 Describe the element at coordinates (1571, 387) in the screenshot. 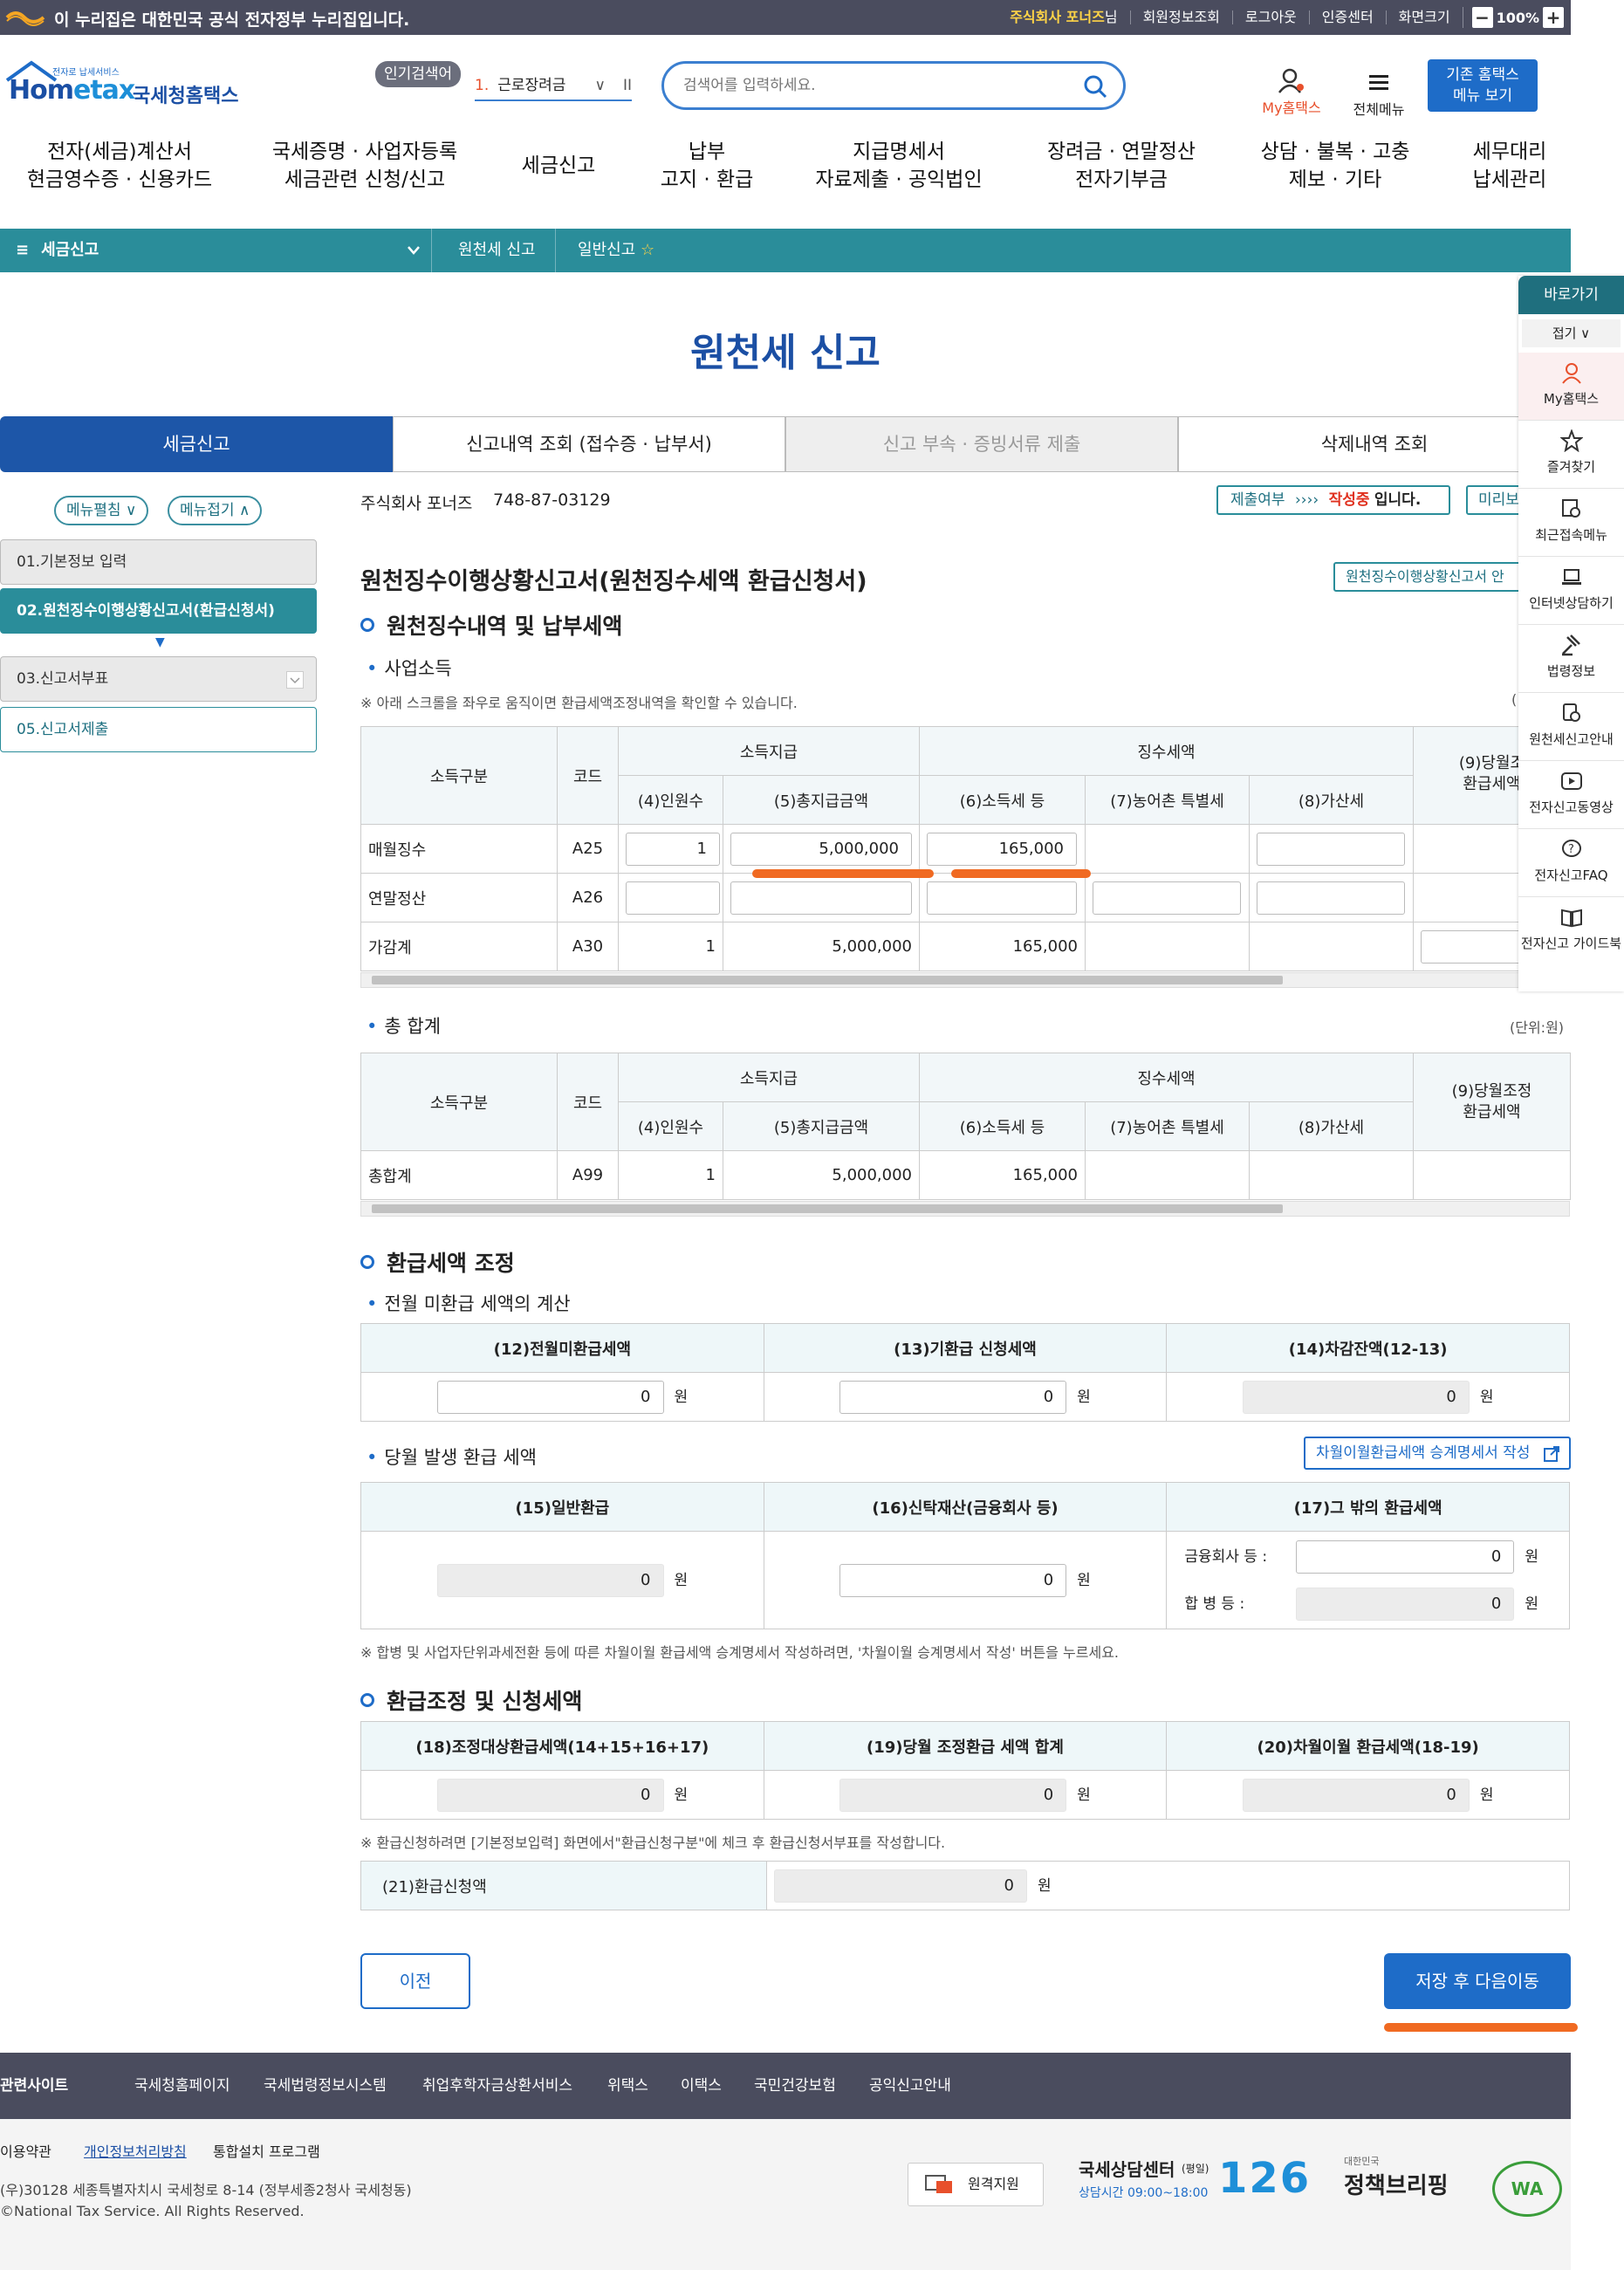

I see `quick-my-hometax: My홈택스` at that location.